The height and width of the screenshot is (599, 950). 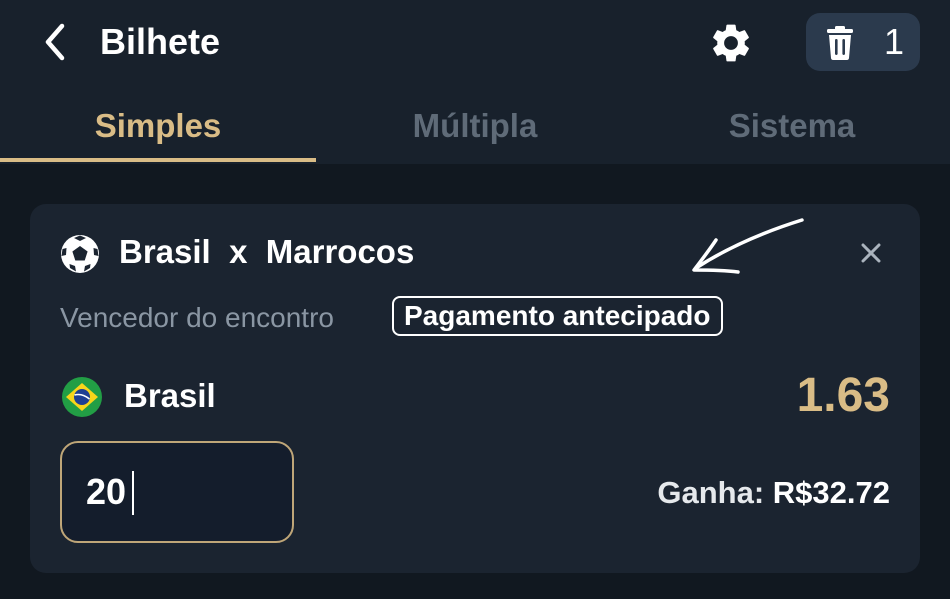 I want to click on away-team: Marrocos, so click(x=340, y=251).